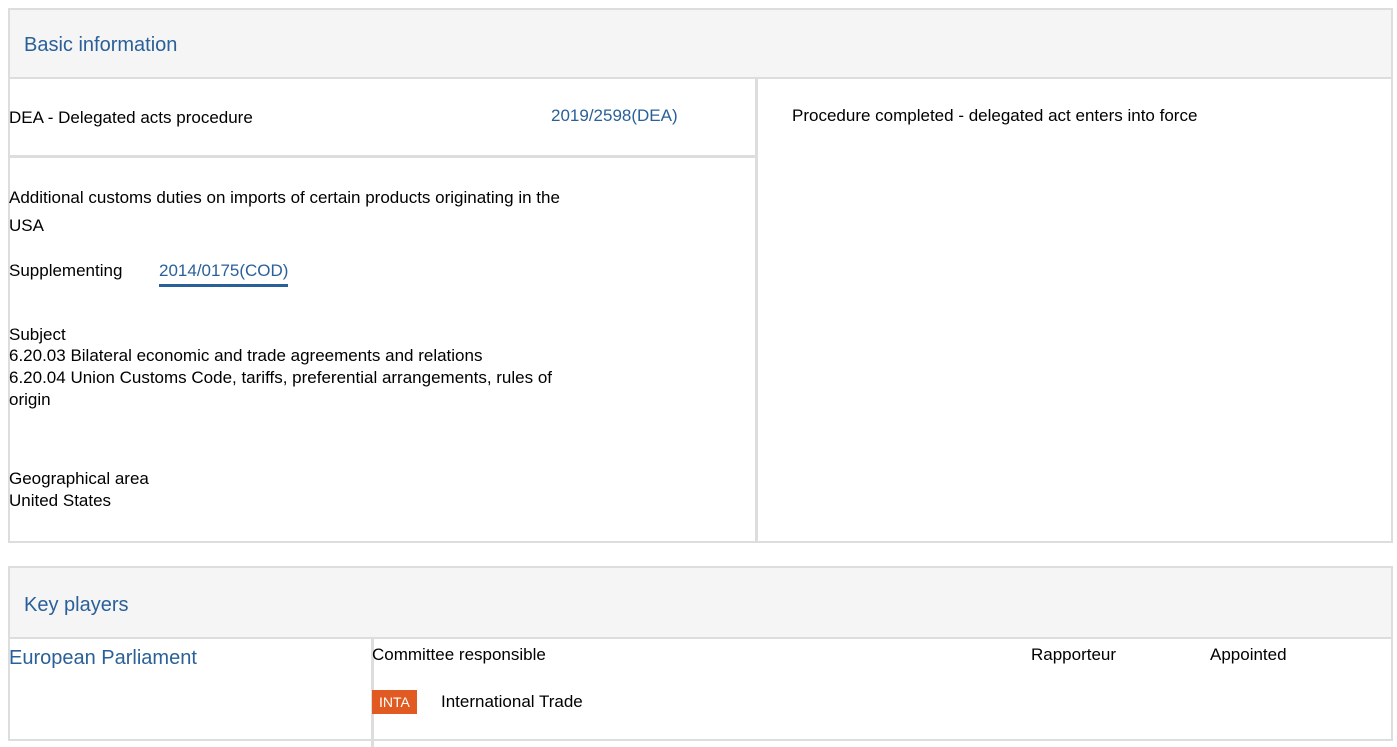  I want to click on procedure-description-line2: USA, so click(26, 225).